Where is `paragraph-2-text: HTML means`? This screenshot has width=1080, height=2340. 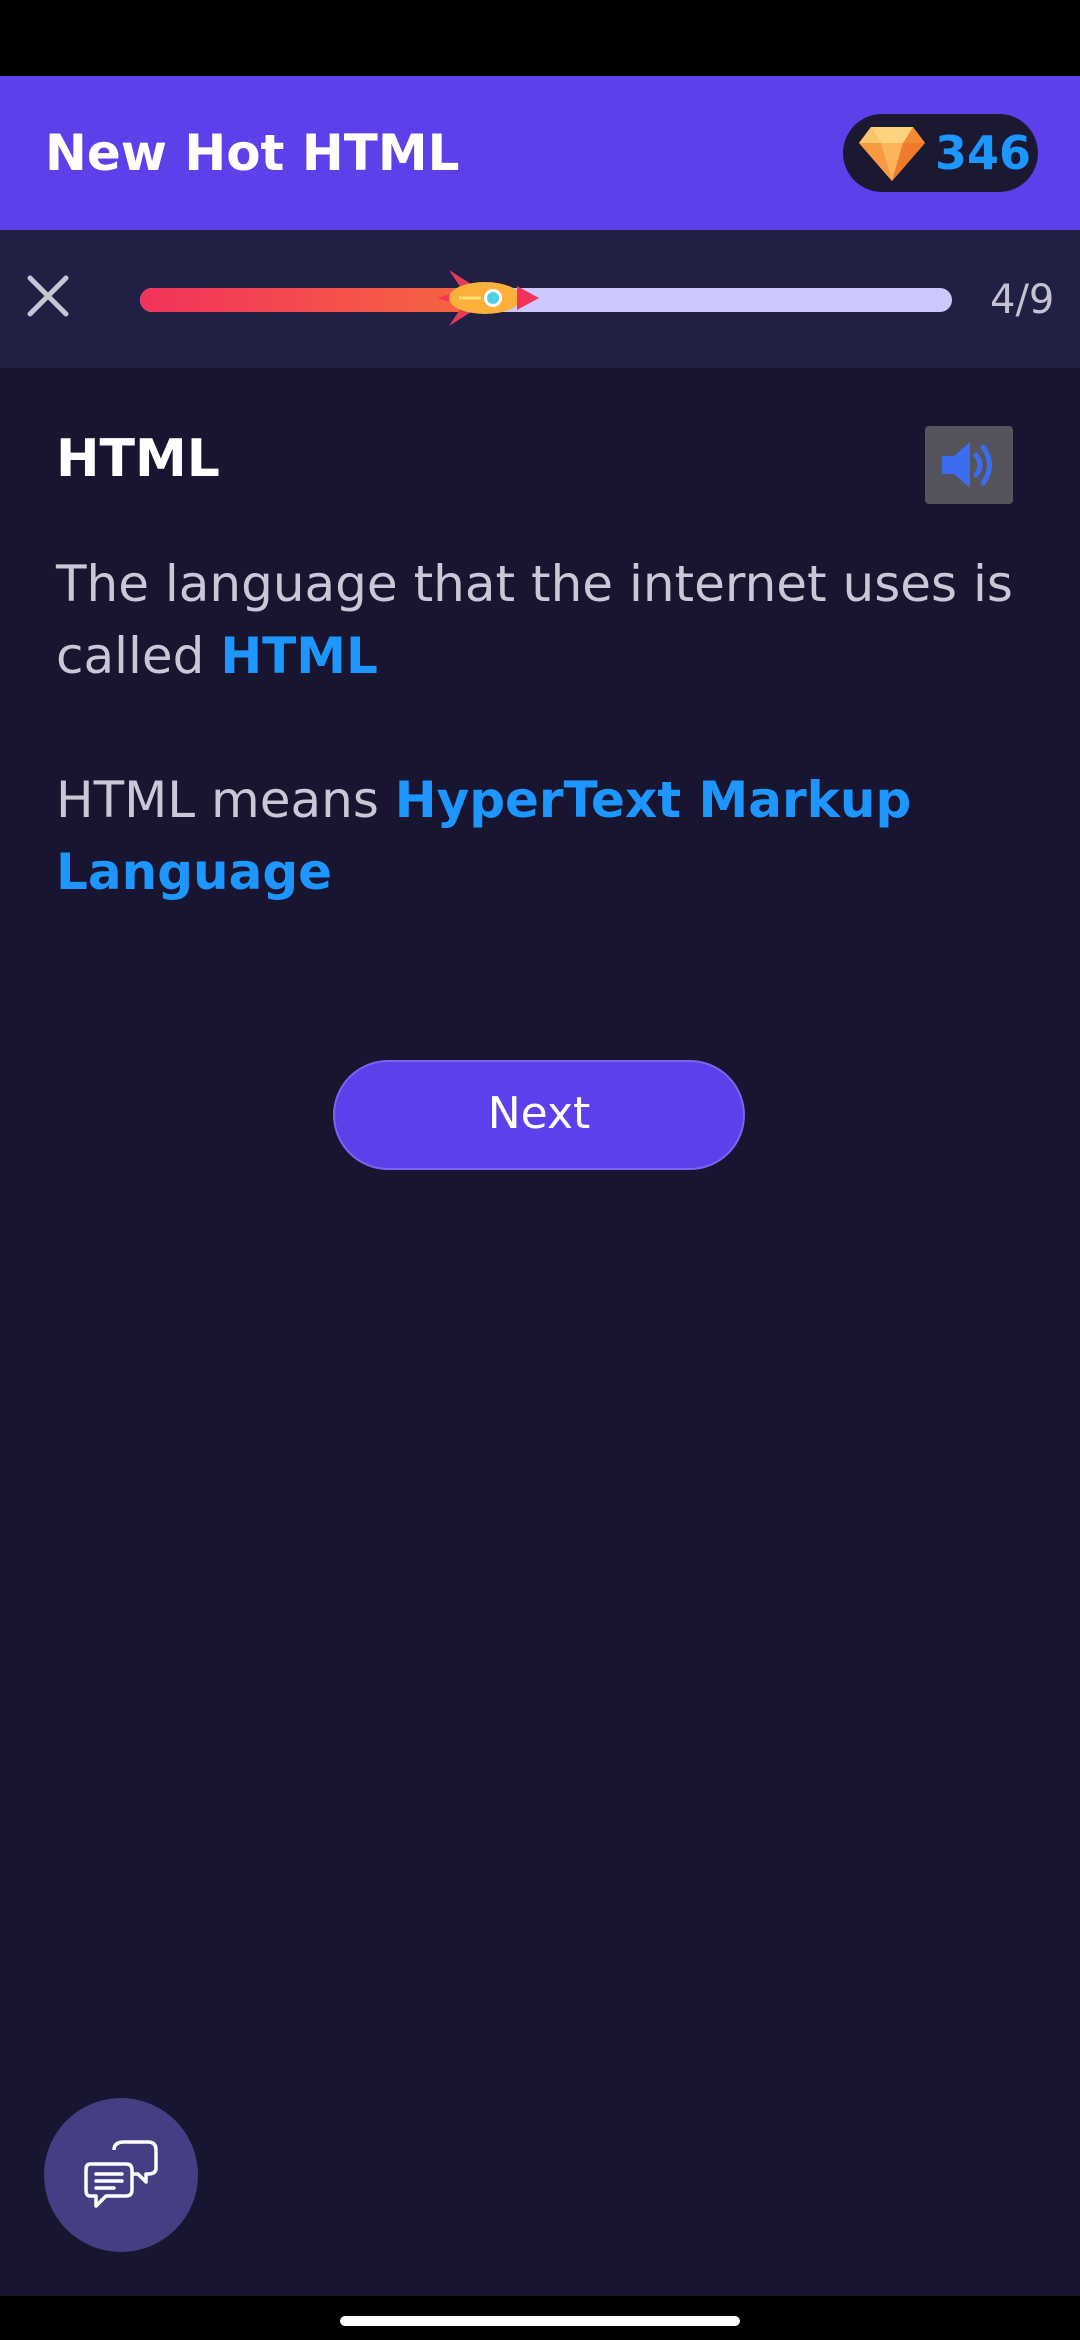
paragraph-2-text: HTML means is located at coordinates (225, 800).